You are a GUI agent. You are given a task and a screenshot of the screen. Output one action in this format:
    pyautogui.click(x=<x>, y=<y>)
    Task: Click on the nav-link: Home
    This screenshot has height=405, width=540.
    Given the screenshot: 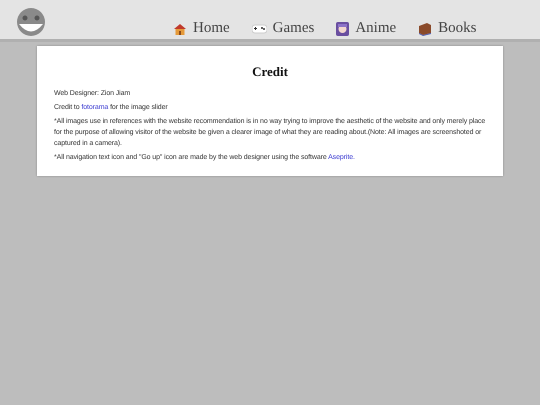 What is the action you would take?
    pyautogui.click(x=201, y=28)
    